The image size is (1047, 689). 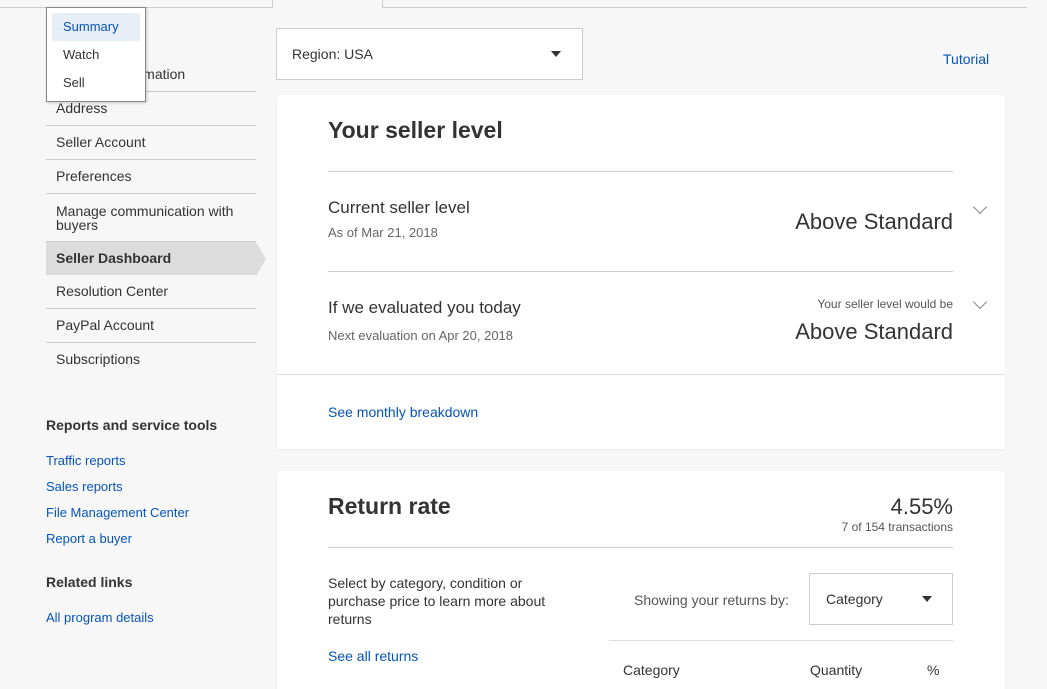 I want to click on seller-level-title: Your seller level, so click(x=415, y=130).